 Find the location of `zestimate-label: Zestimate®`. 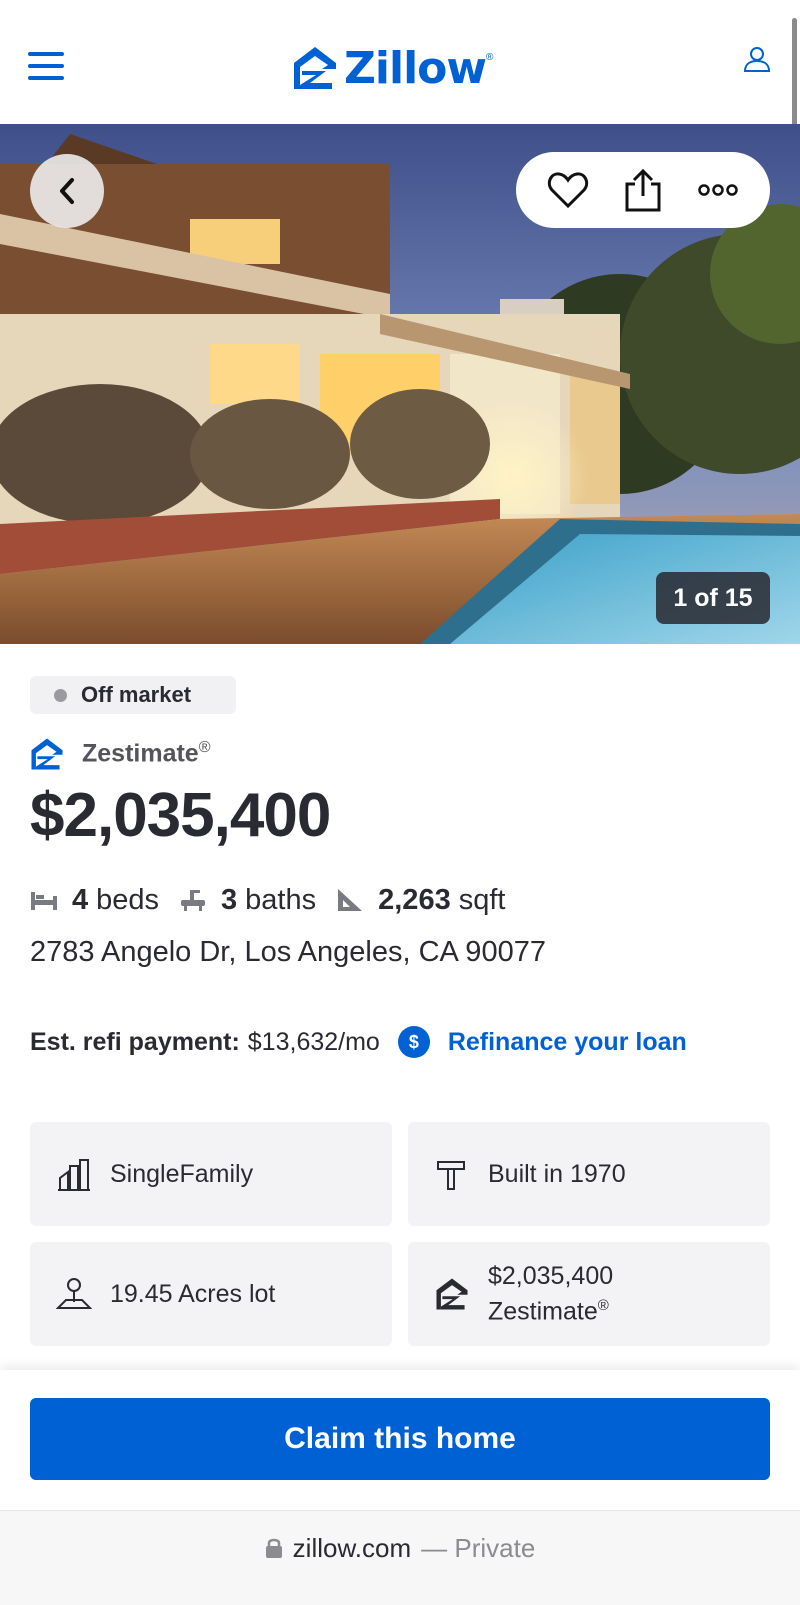

zestimate-label: Zestimate® is located at coordinates (146, 753).